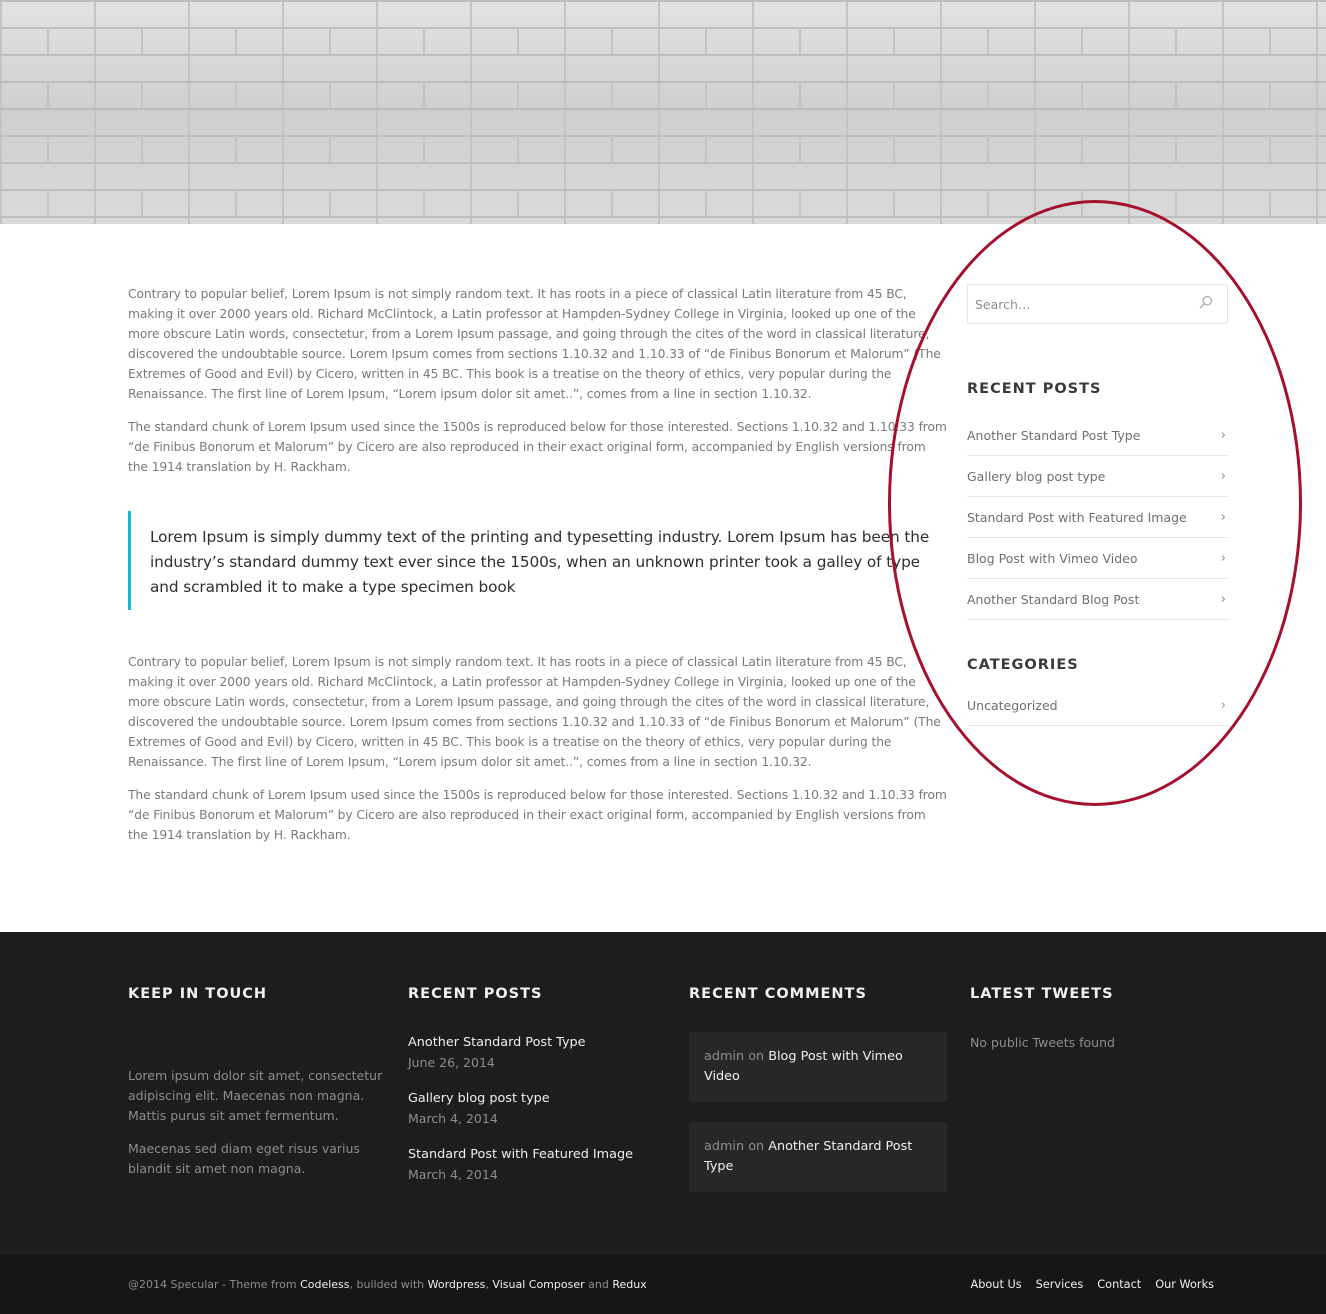  Describe the element at coordinates (1077, 517) in the screenshot. I see `recent-post-label: Standard Post with Featured Image` at that location.